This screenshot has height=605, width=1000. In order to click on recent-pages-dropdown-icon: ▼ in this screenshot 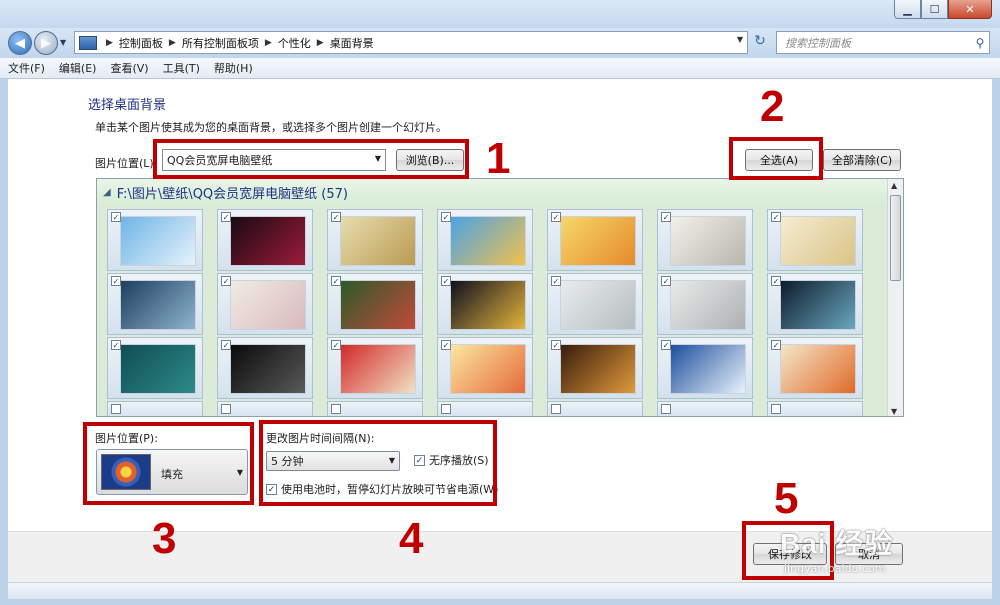, I will do `click(63, 42)`.